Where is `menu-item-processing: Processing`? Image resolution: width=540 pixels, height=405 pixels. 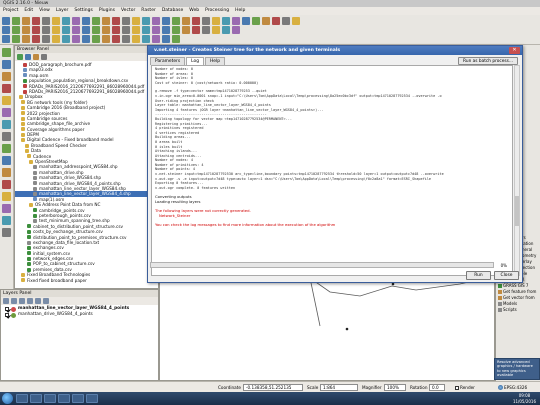 menu-item-processing: Processing is located at coordinates (217, 11).